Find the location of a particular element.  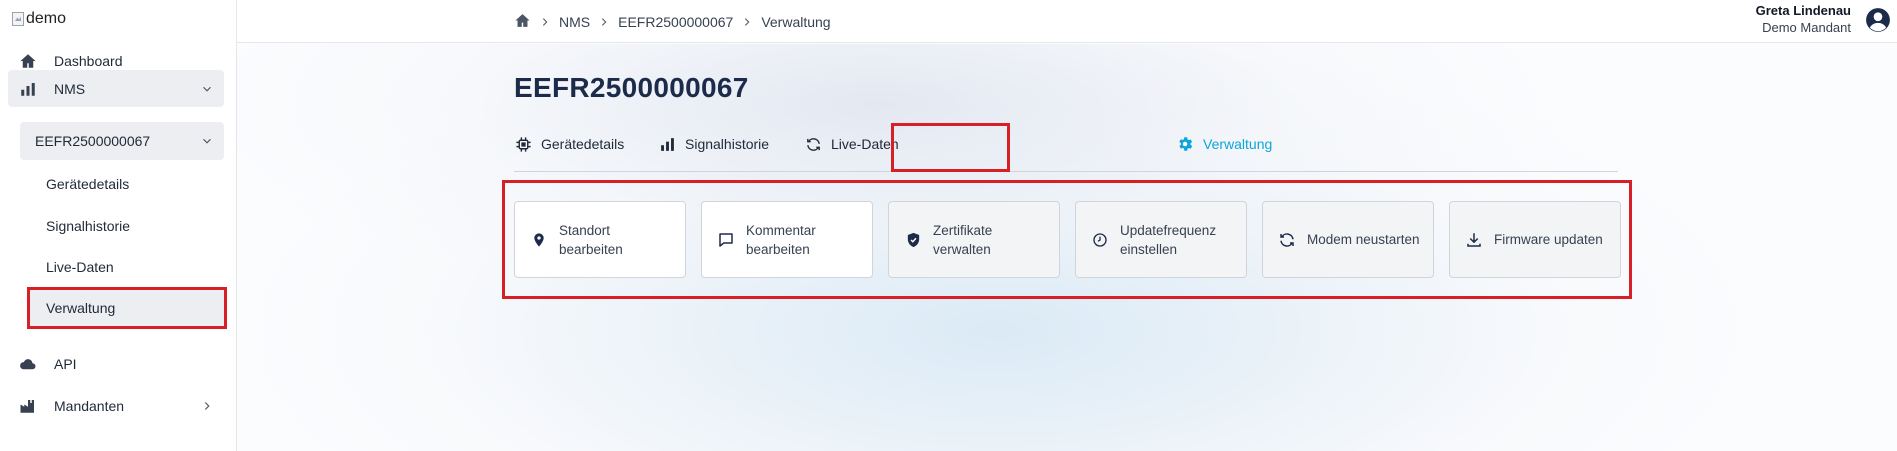

tab-signalhistorie: Signalhistorie is located at coordinates (713, 144).